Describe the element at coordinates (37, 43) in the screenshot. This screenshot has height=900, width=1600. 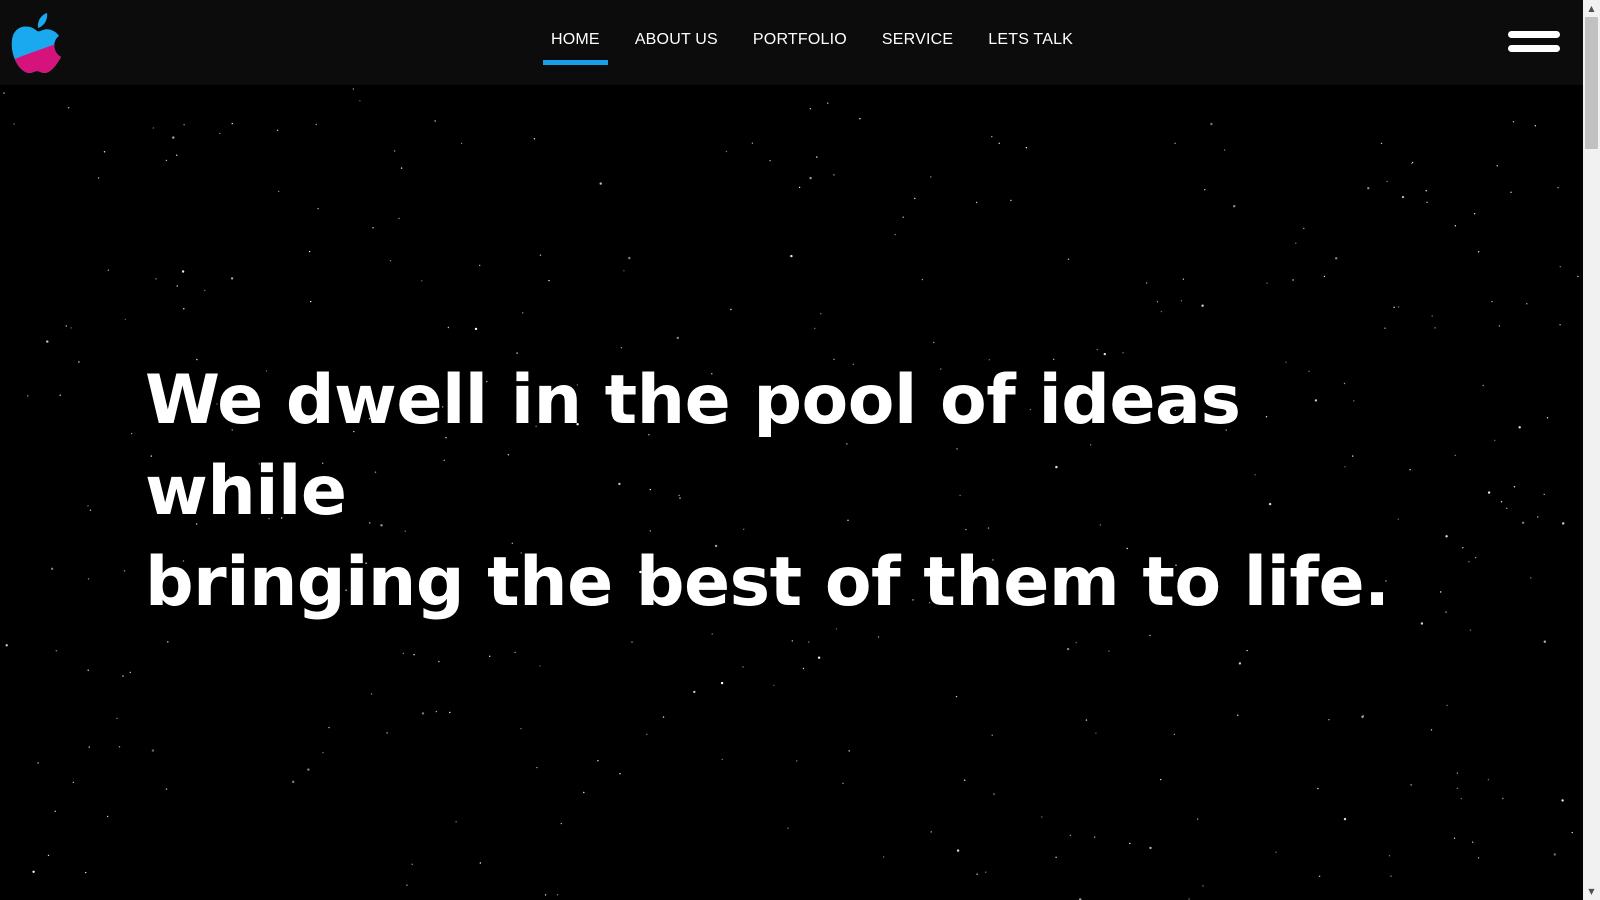
I see `apple-logo-icon` at that location.